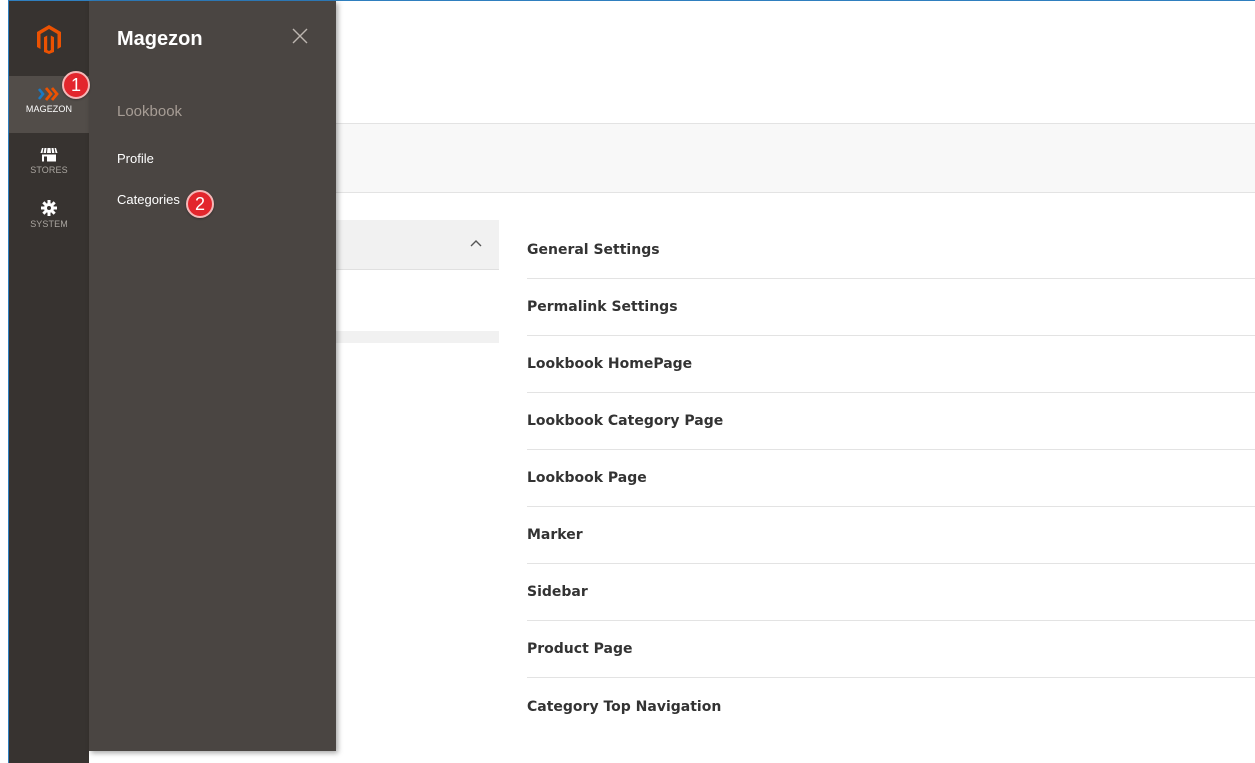 The height and width of the screenshot is (763, 1255). I want to click on magento-logo, so click(49, 39).